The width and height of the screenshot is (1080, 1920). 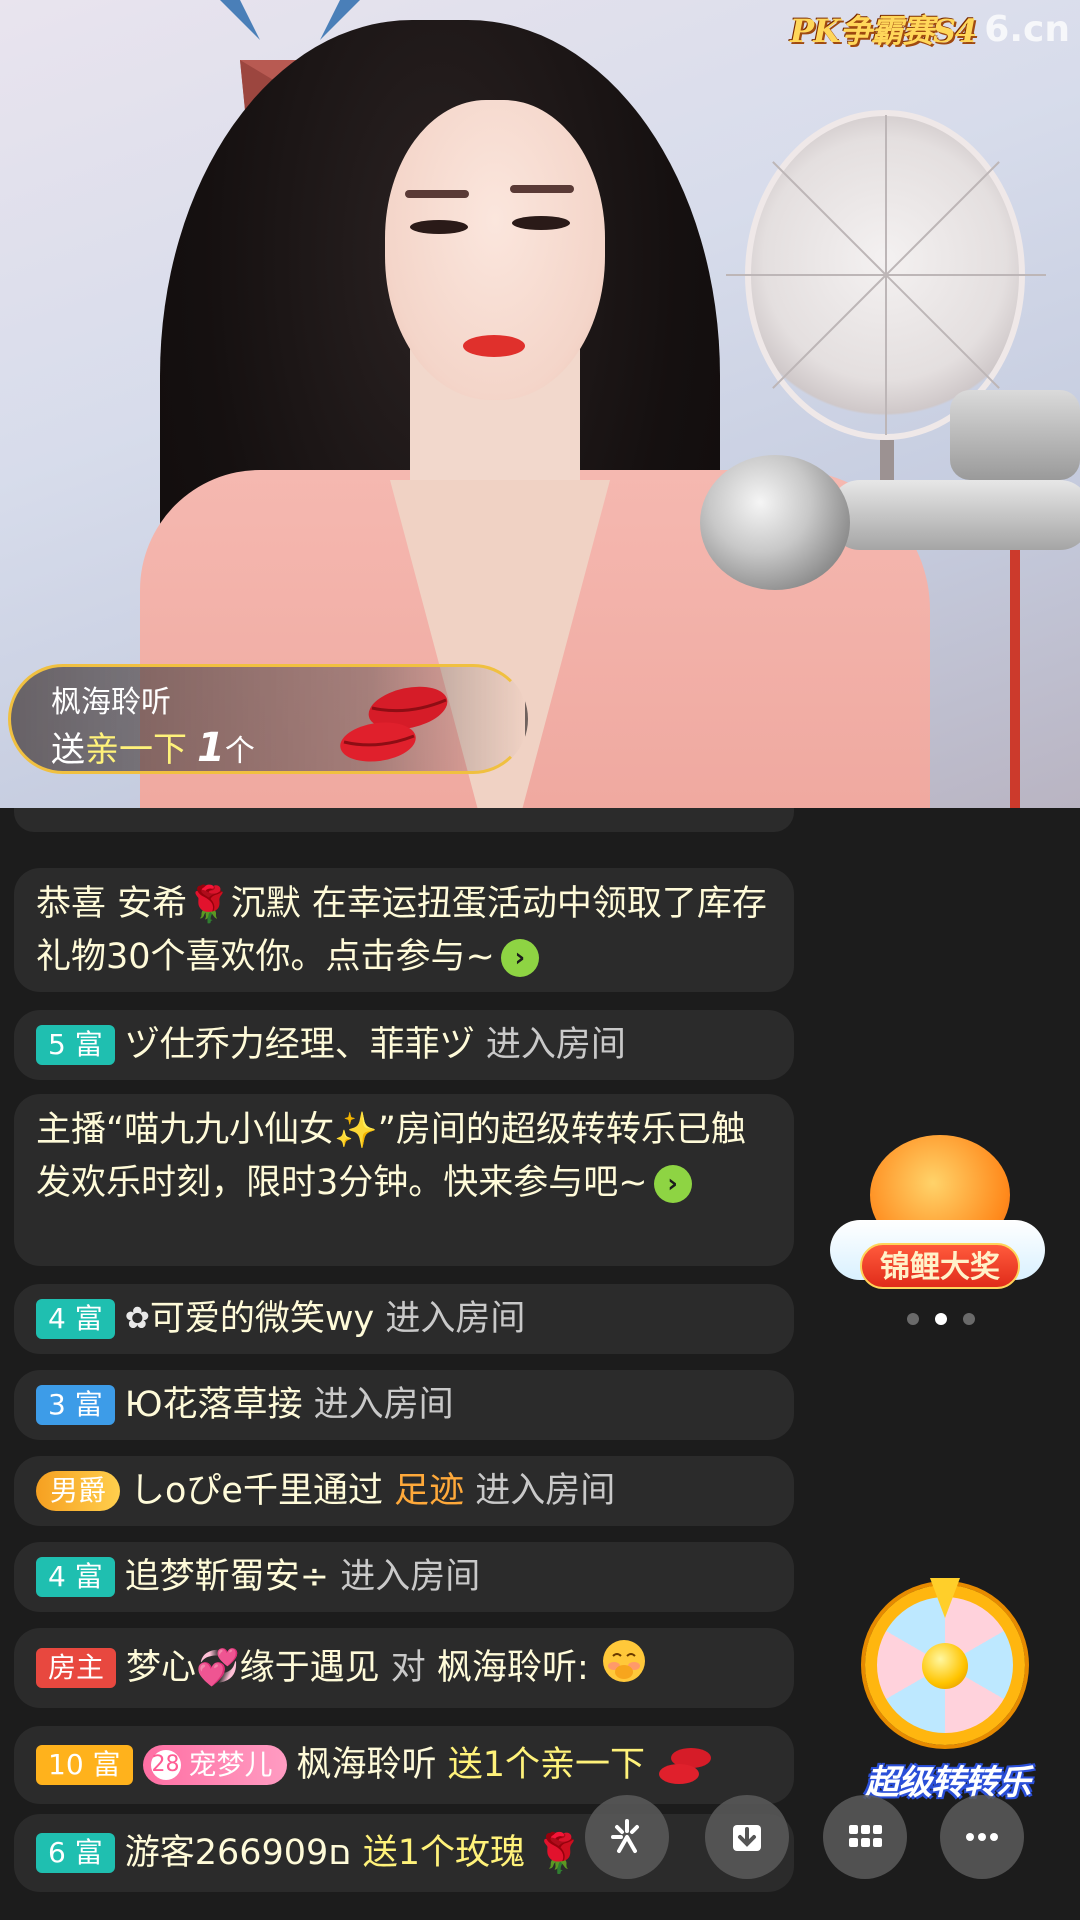 I want to click on pet-badge: 28 宠梦儿, so click(x=214, y=1765).